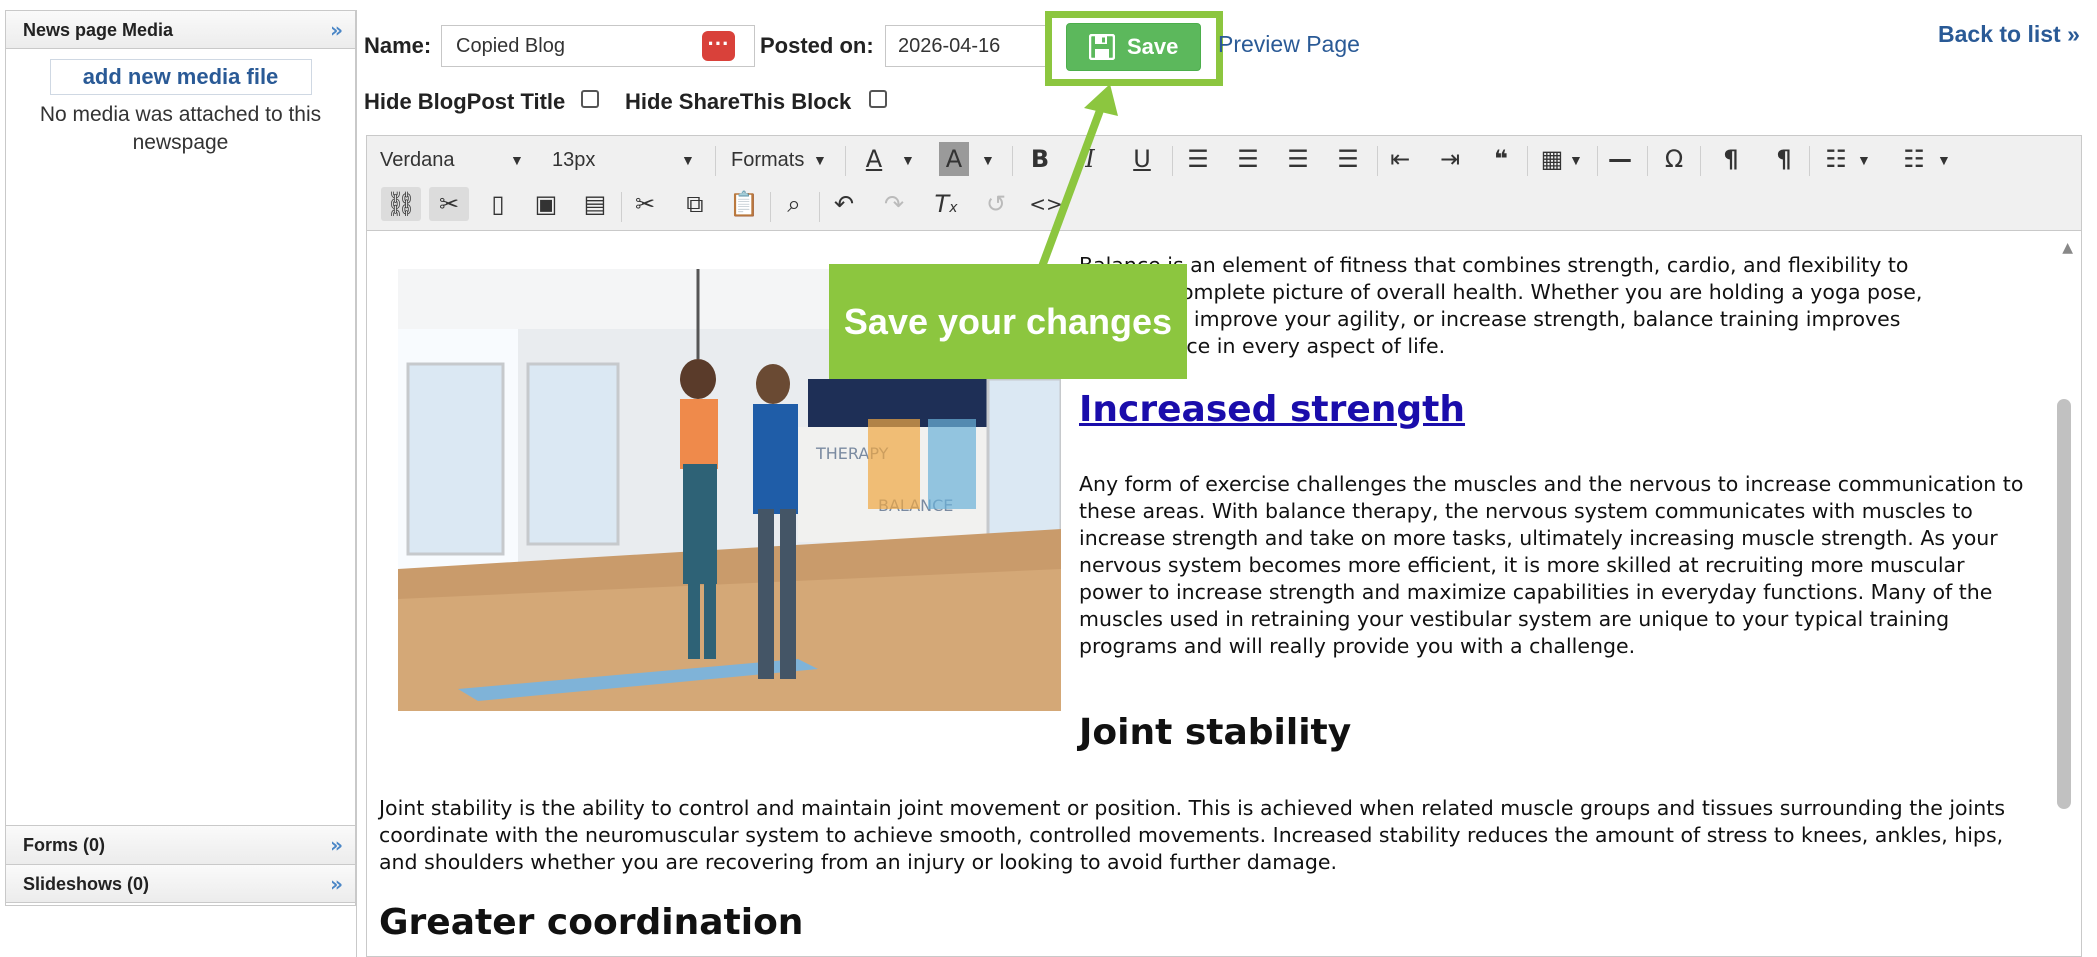  I want to click on restore-draft-icon: ↺, so click(996, 204).